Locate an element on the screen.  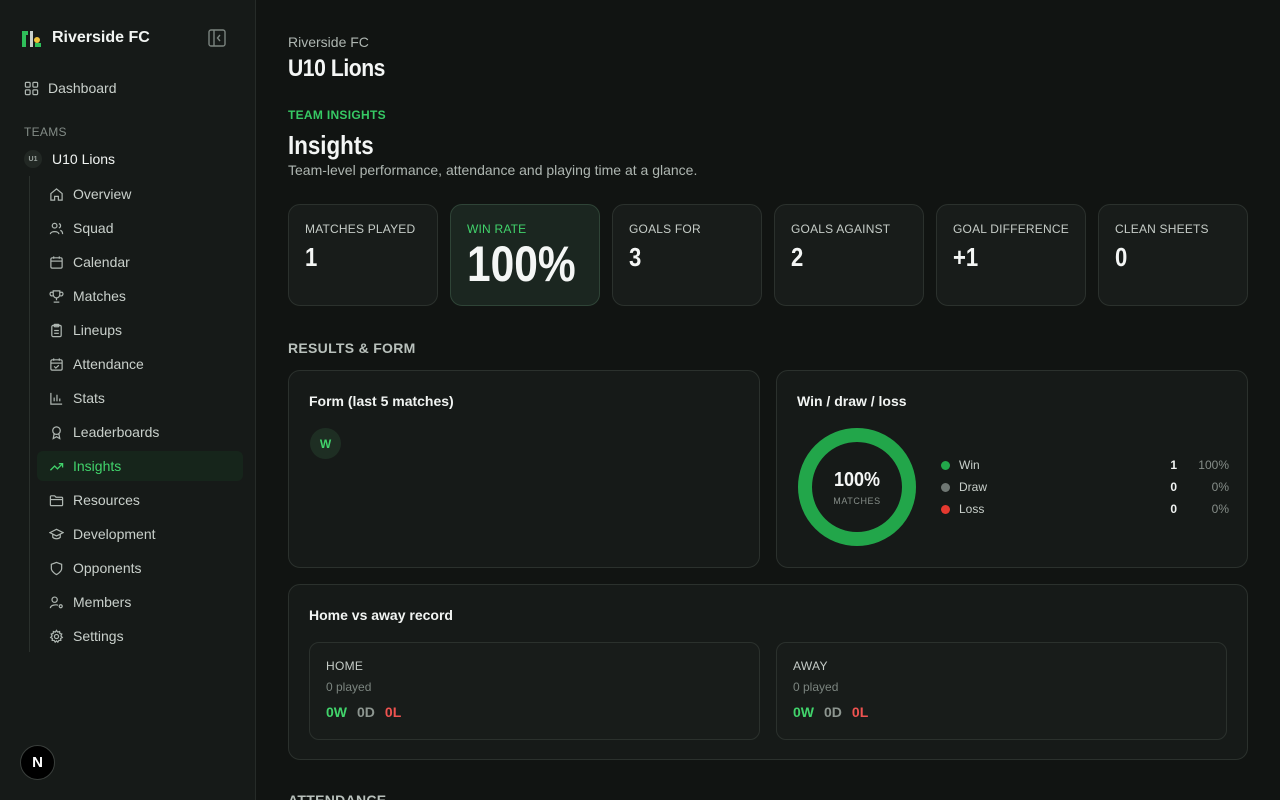
team-name: U10 Lions is located at coordinates (84, 159).